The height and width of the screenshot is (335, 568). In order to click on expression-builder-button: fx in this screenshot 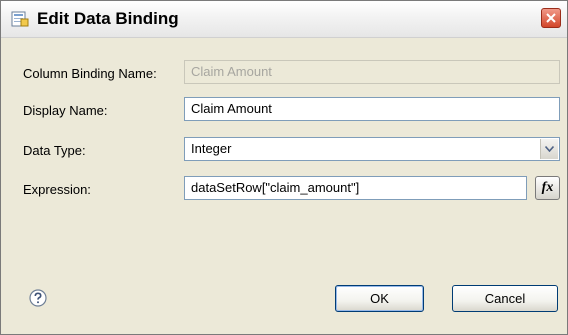, I will do `click(547, 188)`.